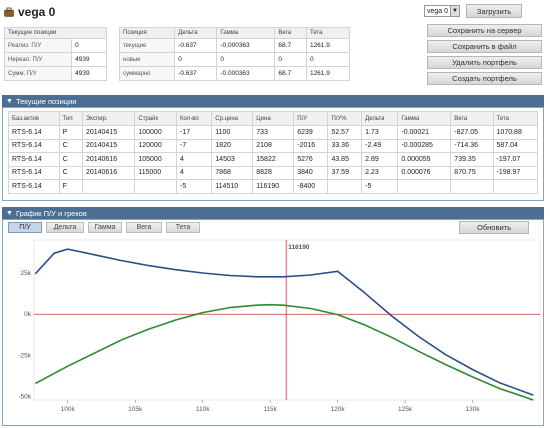 The width and height of the screenshot is (550, 428). Describe the element at coordinates (89, 45) in the screenshot. I see `pnl-value: 0` at that location.